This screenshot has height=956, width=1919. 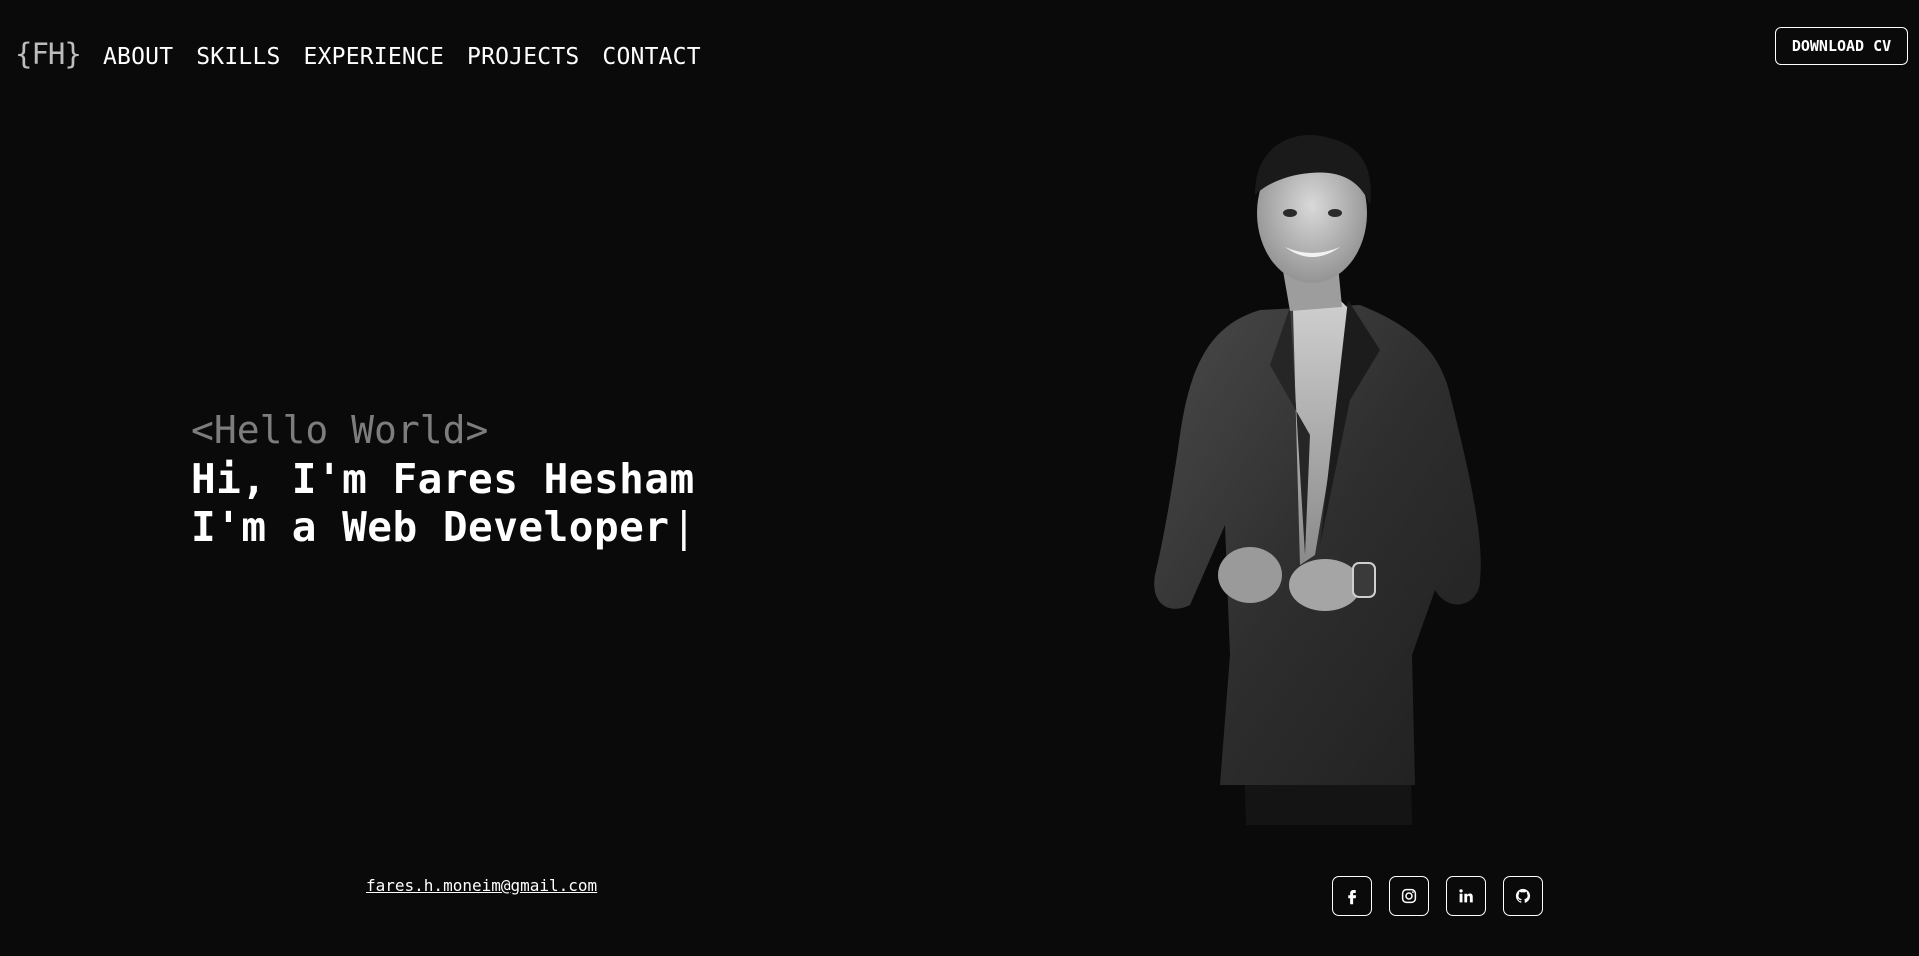 What do you see at coordinates (48, 54) in the screenshot?
I see `site-logo: {FH}` at bounding box center [48, 54].